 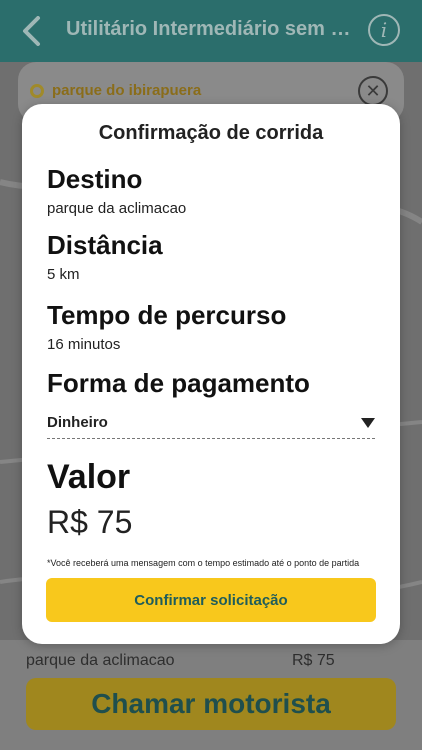 What do you see at coordinates (89, 477) in the screenshot?
I see `valor-label: Valor` at bounding box center [89, 477].